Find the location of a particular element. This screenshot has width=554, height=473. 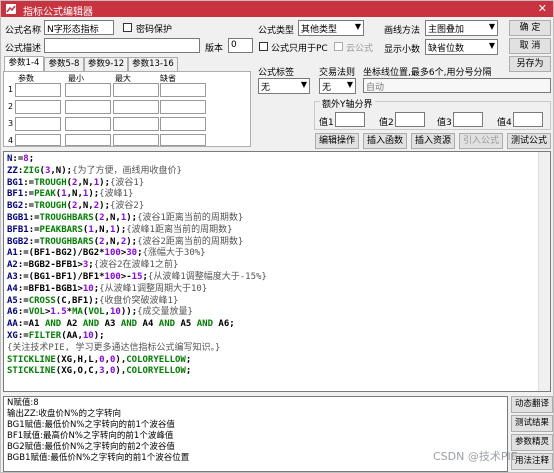

cancel-button: 取 消 is located at coordinates (530, 46).